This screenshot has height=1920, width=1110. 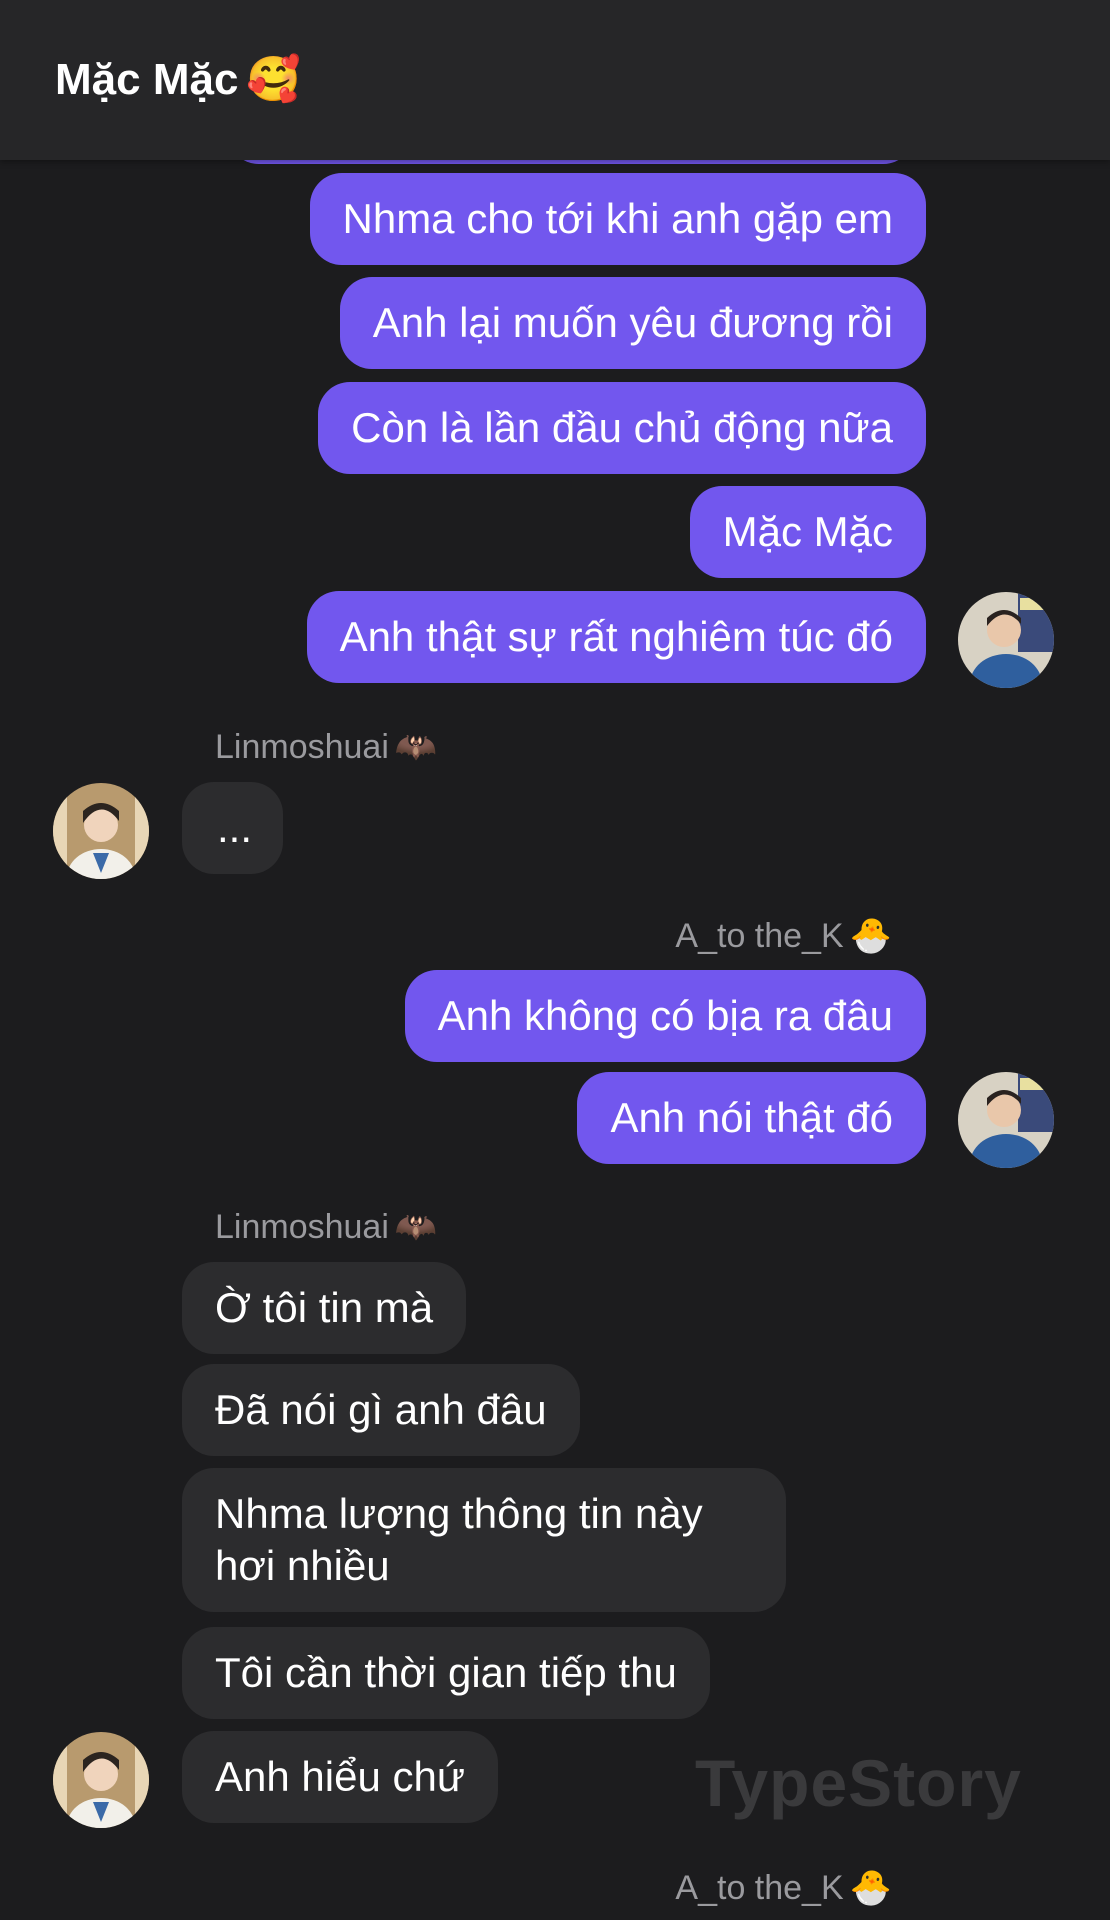 I want to click on message-bubble: Còn là lần đầu chủ động nữa, so click(x=622, y=428).